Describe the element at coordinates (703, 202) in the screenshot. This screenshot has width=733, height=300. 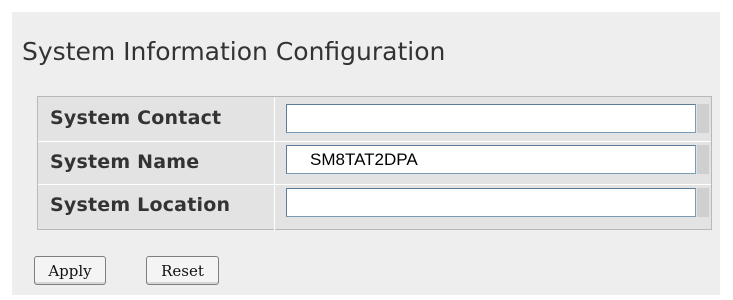
I see `system-location-field-scrollbar` at that location.